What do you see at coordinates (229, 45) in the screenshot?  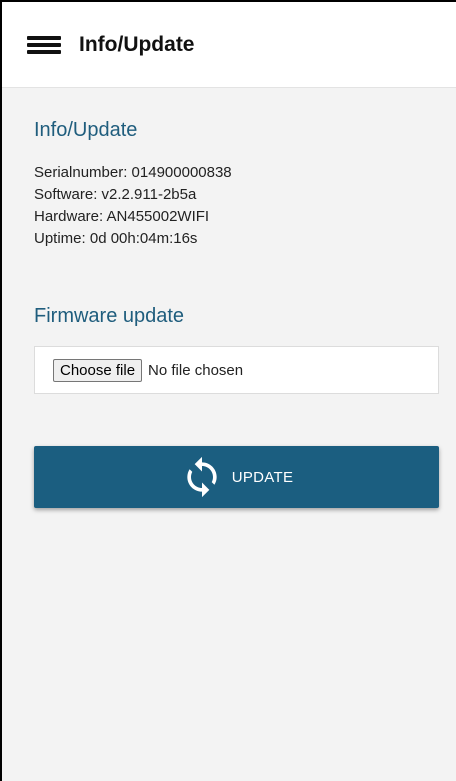 I see `top-bar: Info/Update` at bounding box center [229, 45].